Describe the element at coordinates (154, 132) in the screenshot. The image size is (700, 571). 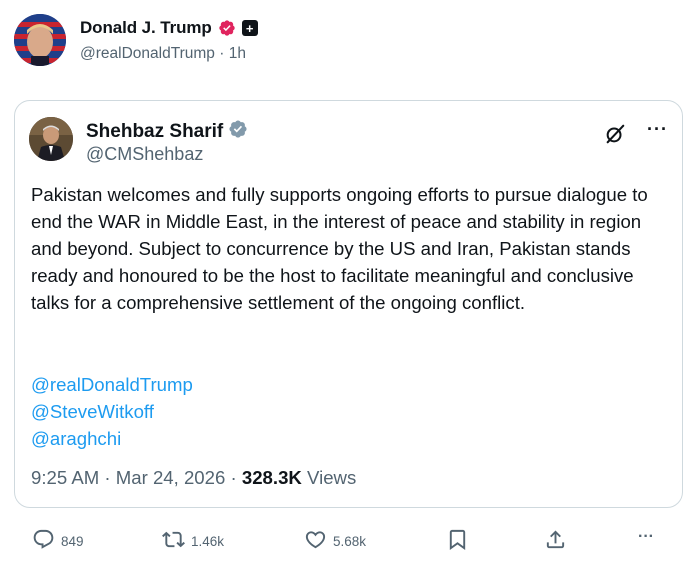
I see `quote-author-name: Shehbaz Sharif` at that location.